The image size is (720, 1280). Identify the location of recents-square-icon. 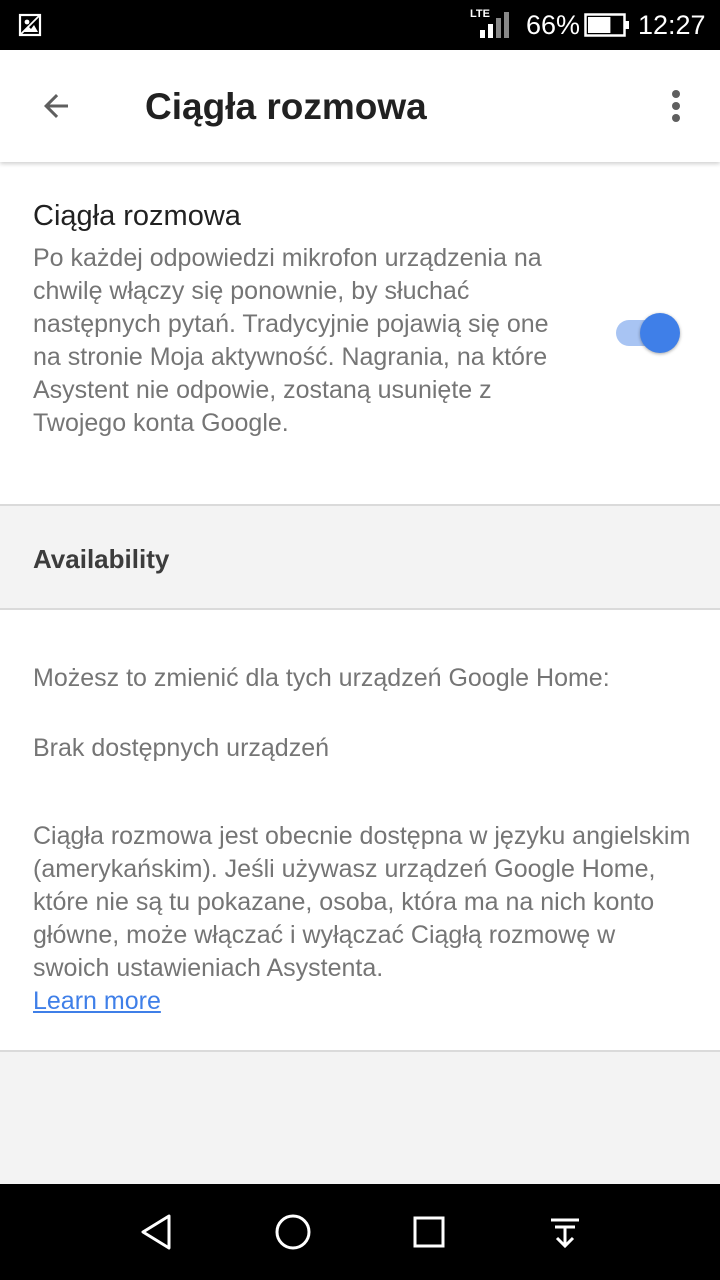
(429, 1232).